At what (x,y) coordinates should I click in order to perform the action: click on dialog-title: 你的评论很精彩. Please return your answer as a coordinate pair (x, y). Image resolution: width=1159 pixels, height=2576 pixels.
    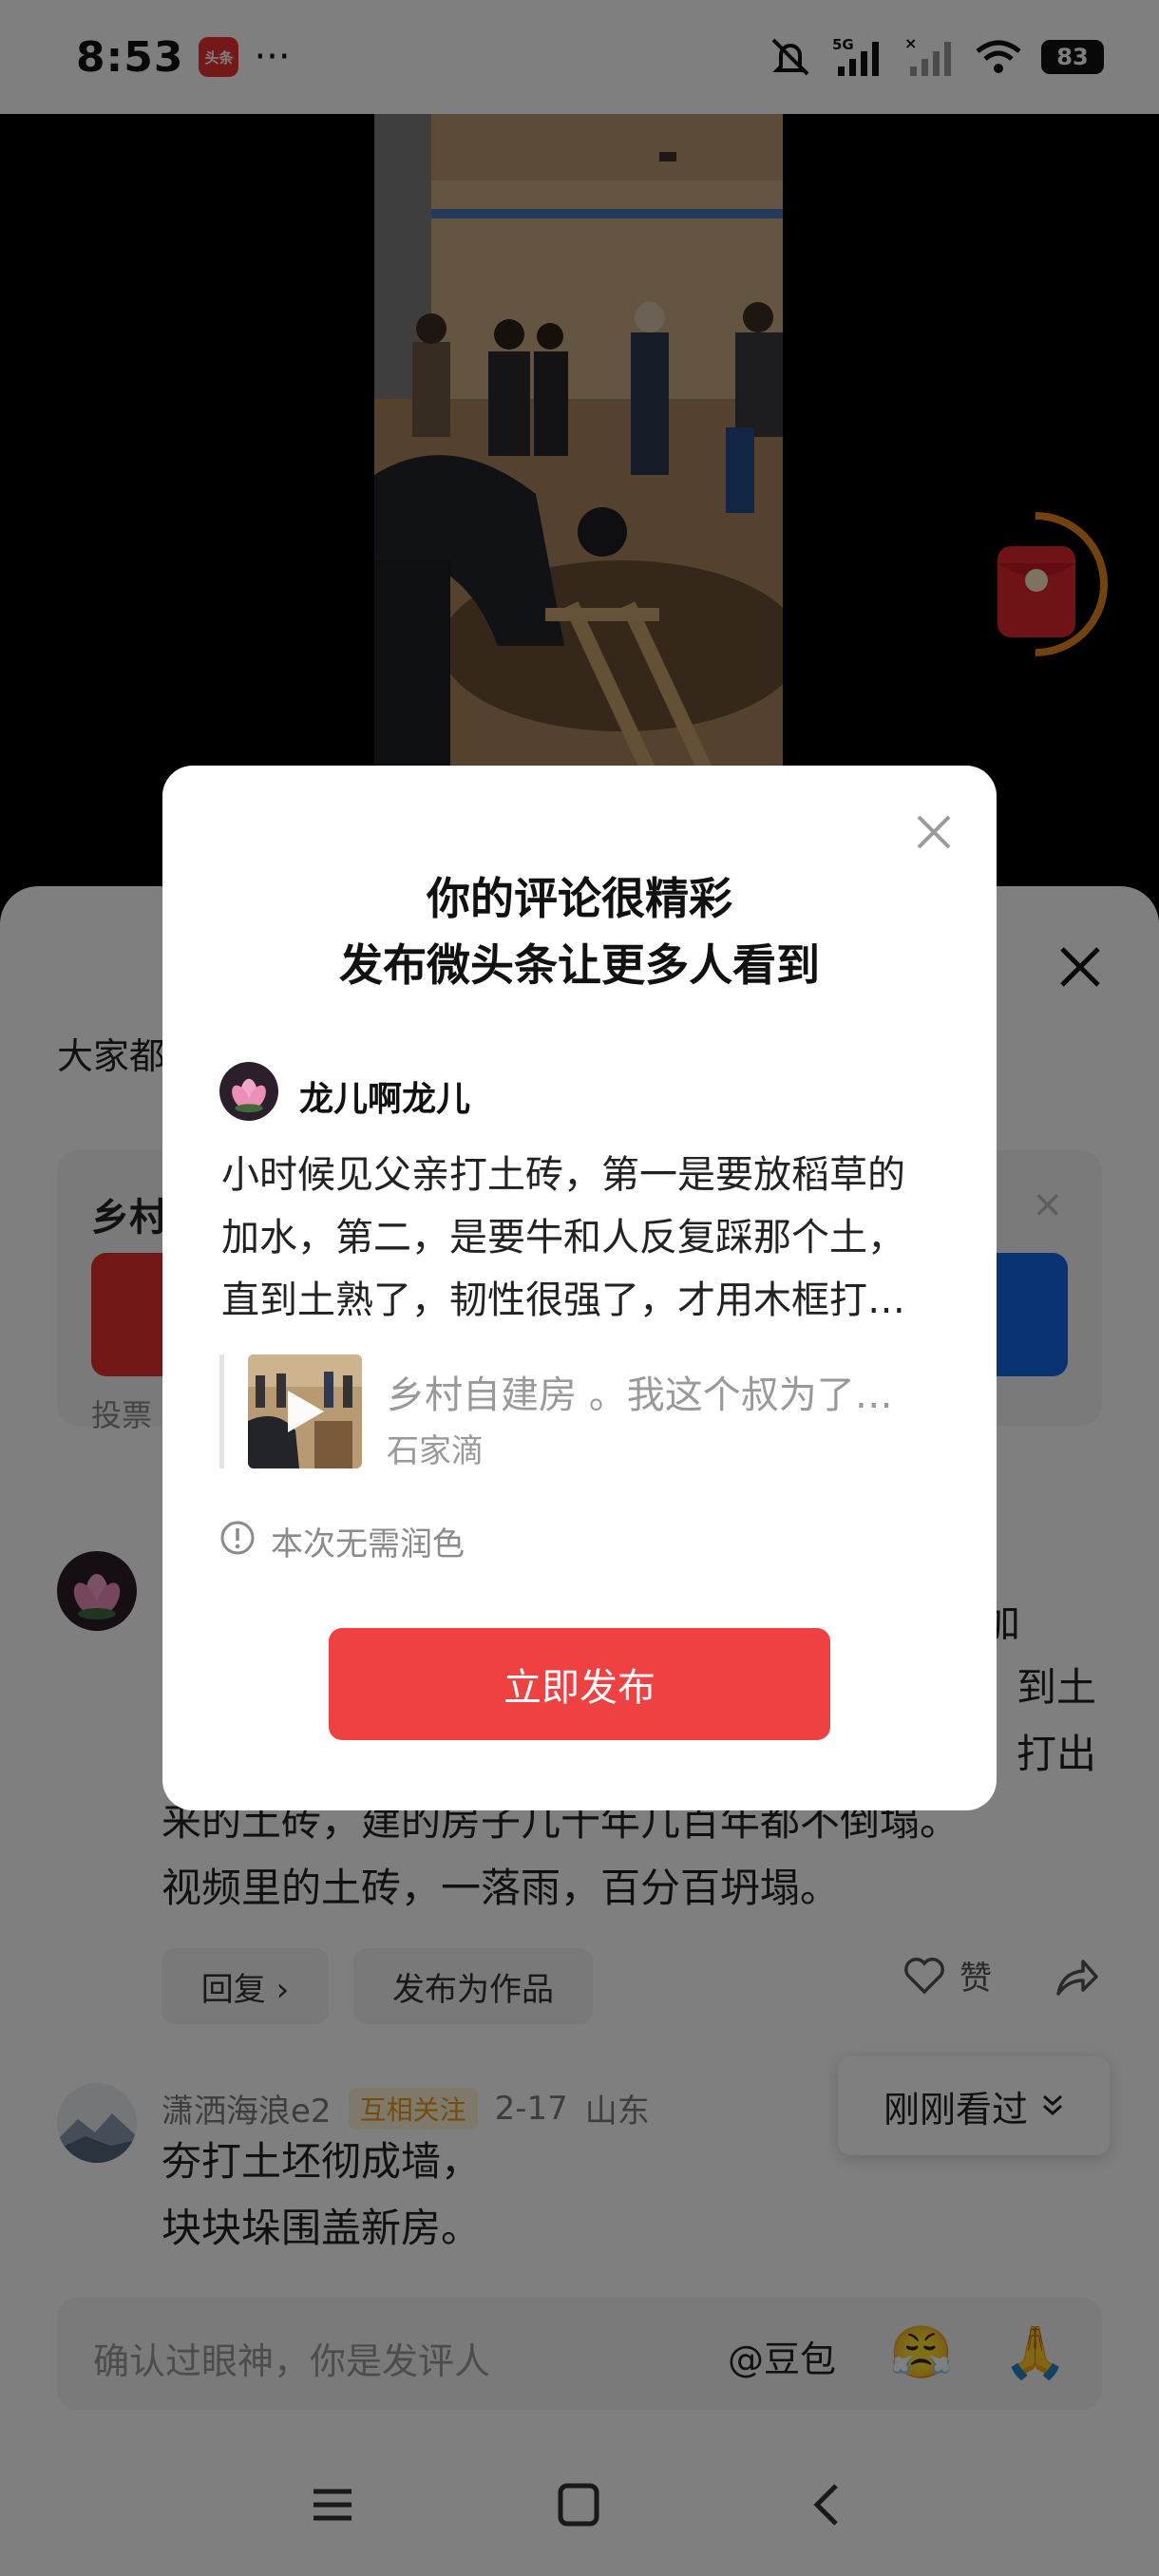
    Looking at the image, I should click on (579, 898).